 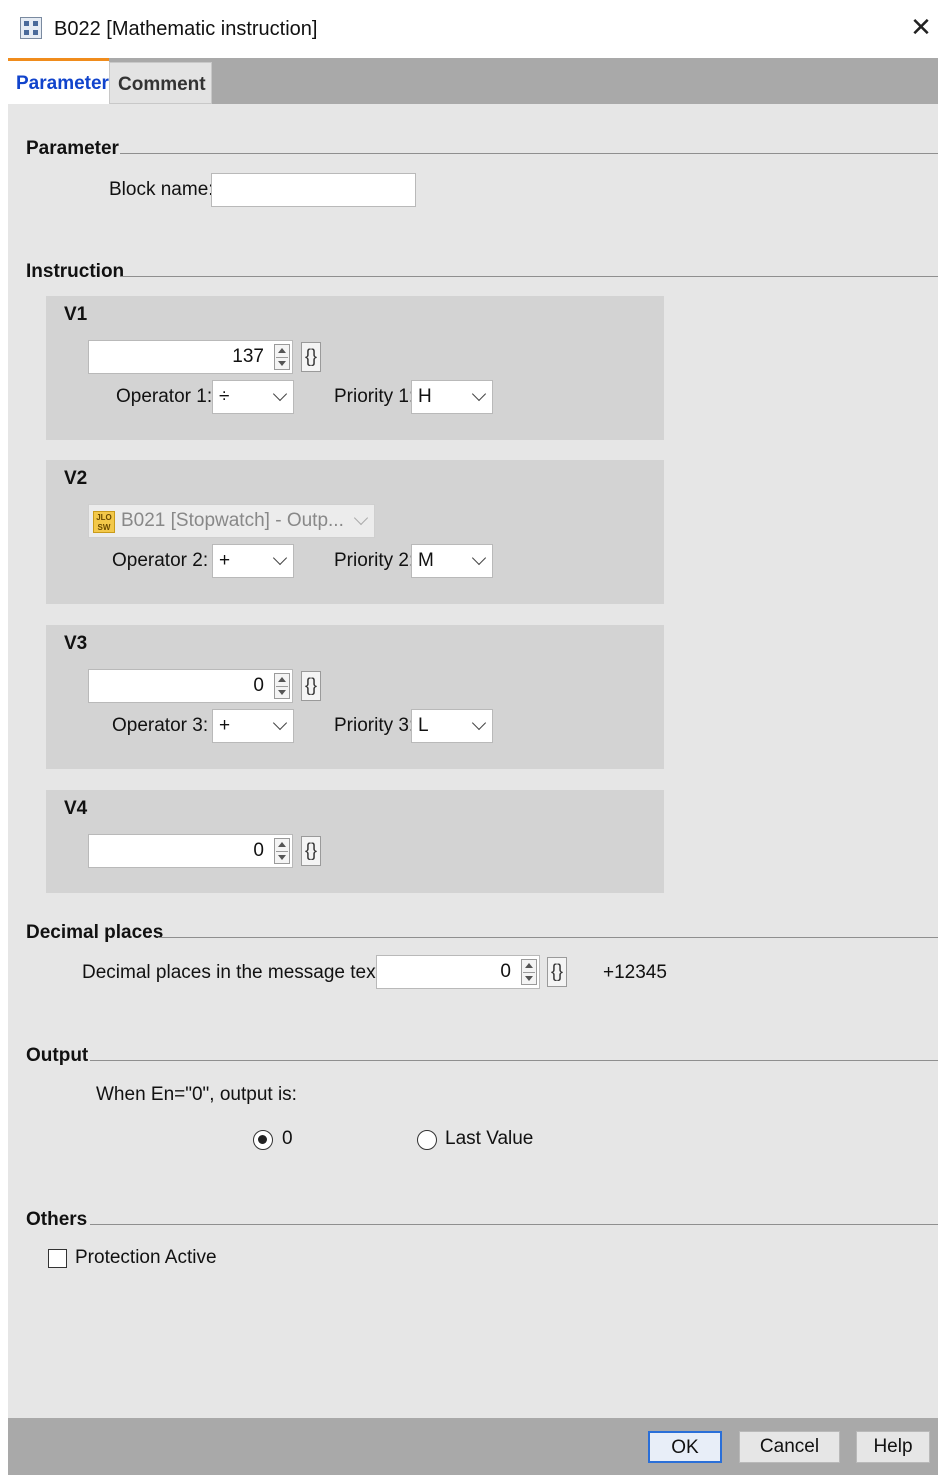 What do you see at coordinates (190, 686) in the screenshot?
I see `v3-value-input: 0` at bounding box center [190, 686].